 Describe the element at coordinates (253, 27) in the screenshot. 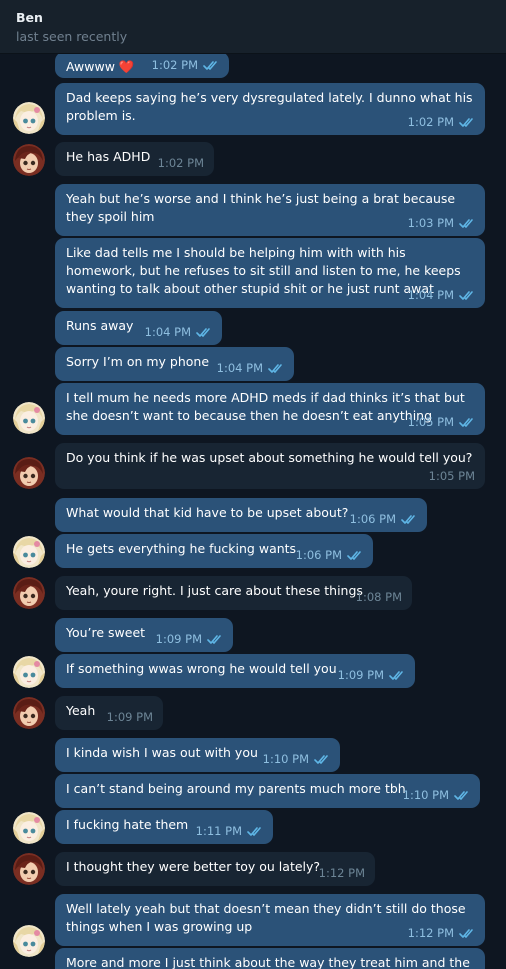

I see `chat-header: Ben last seen recently` at that location.